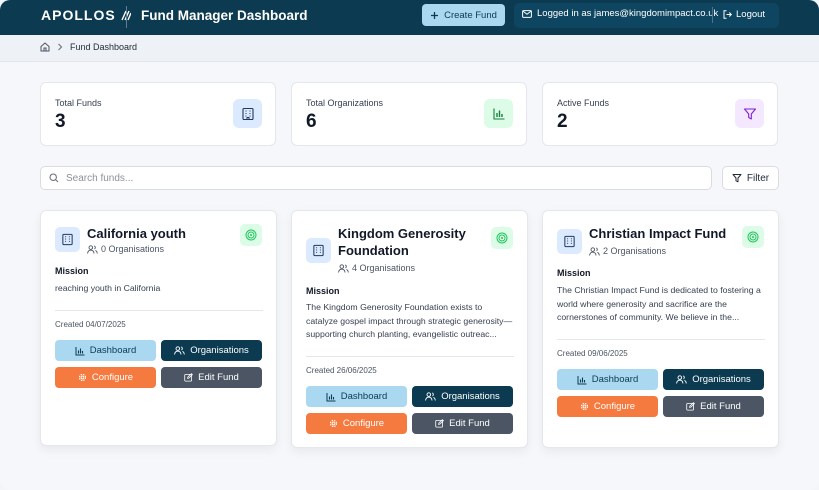  Describe the element at coordinates (527, 13) in the screenshot. I see `mail-icon` at that location.